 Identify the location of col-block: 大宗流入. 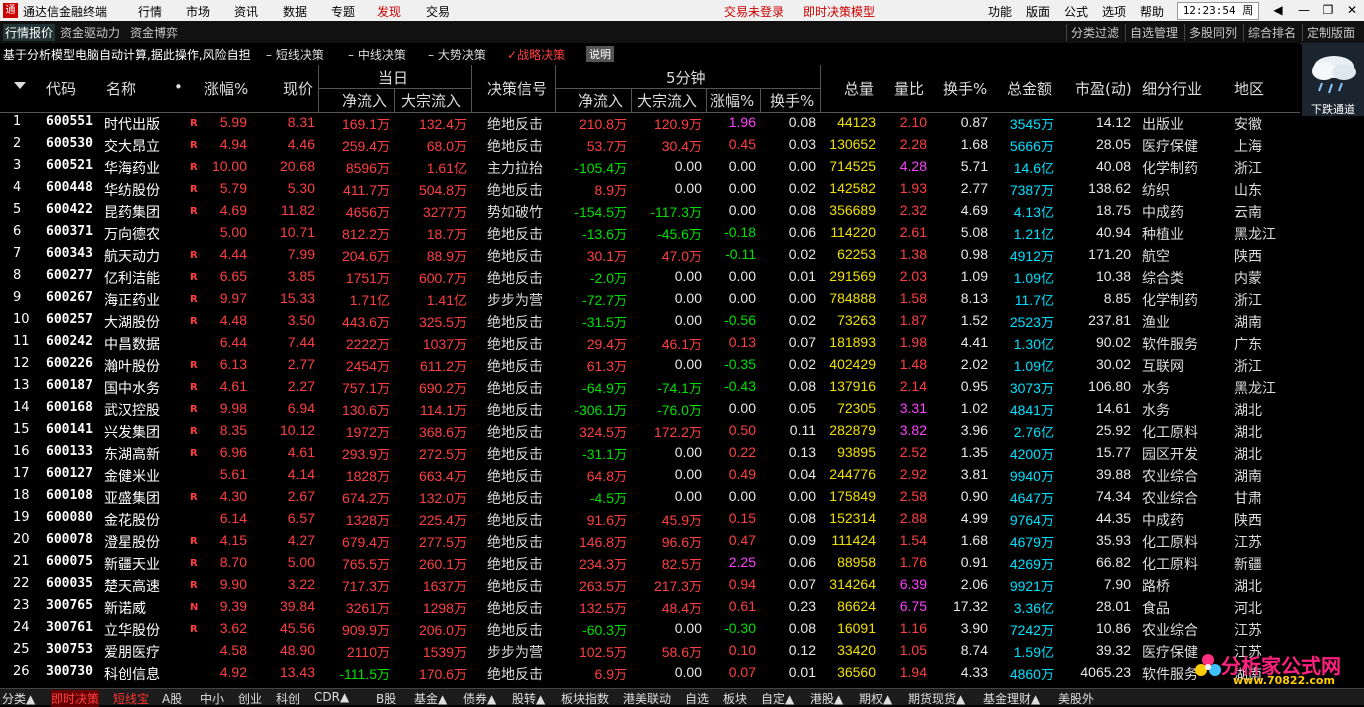
(431, 100).